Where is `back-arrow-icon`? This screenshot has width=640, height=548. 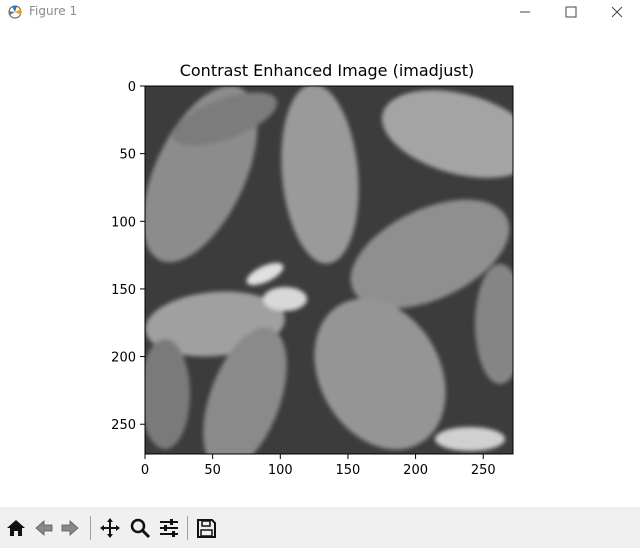 back-arrow-icon is located at coordinates (44, 528).